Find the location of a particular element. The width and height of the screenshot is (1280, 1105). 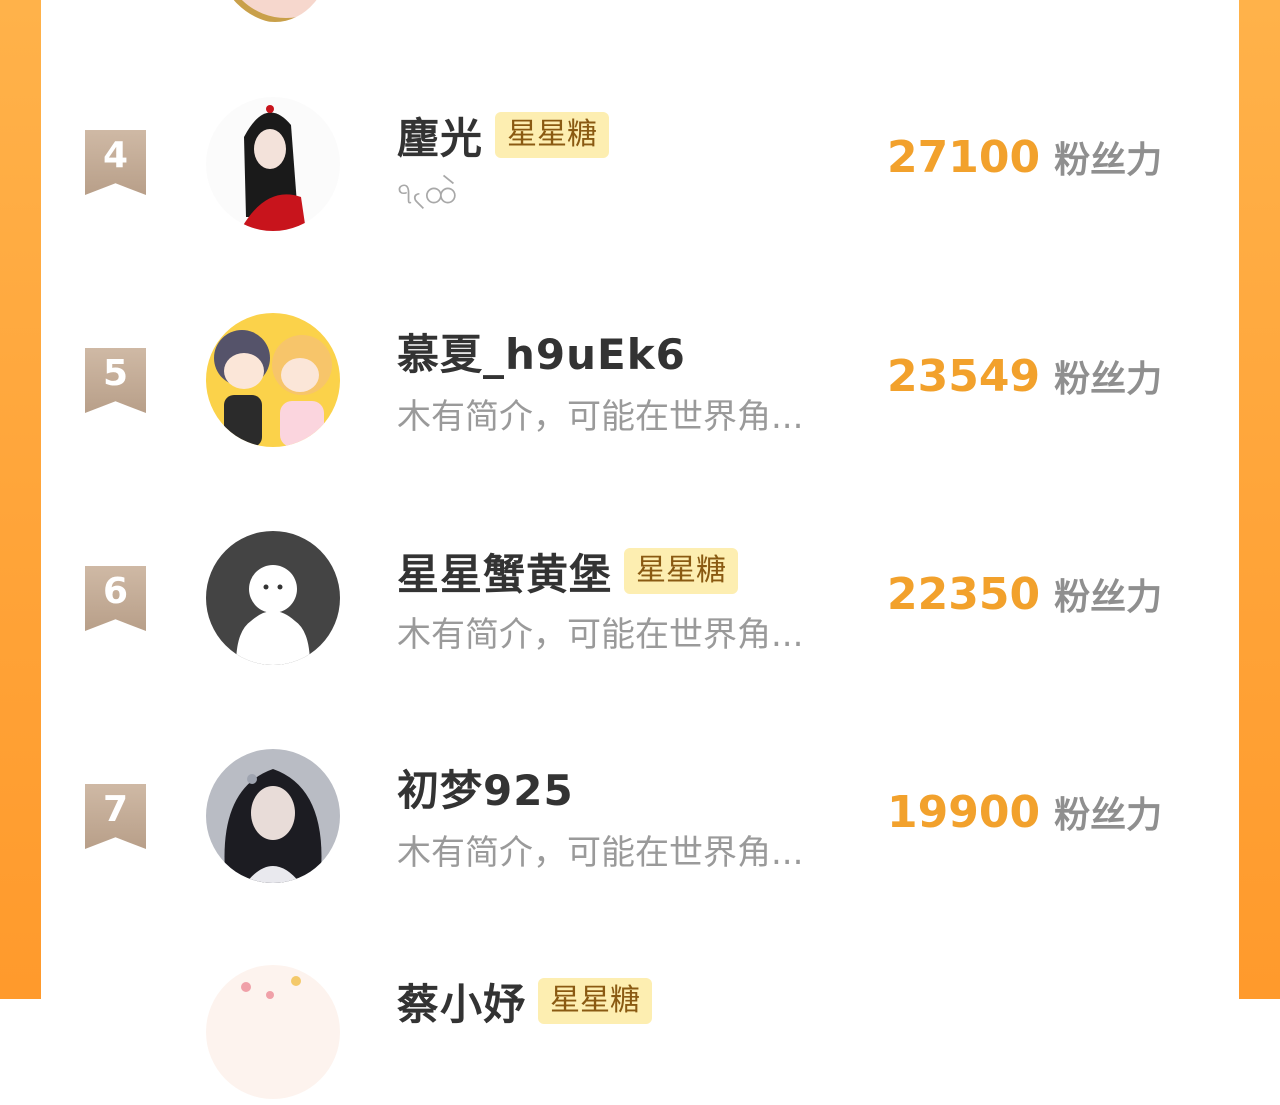

user-name-line: 星星蟹黄堡 星星糖 is located at coordinates (568, 571).